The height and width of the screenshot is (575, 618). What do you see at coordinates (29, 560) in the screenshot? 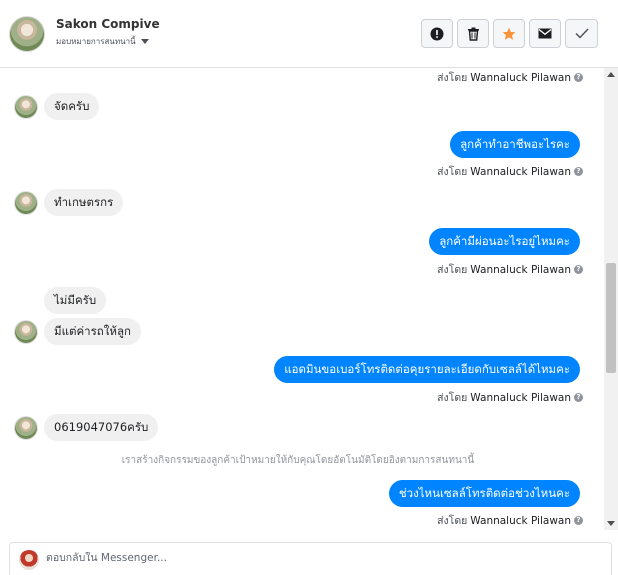
I see `page-avatar` at bounding box center [29, 560].